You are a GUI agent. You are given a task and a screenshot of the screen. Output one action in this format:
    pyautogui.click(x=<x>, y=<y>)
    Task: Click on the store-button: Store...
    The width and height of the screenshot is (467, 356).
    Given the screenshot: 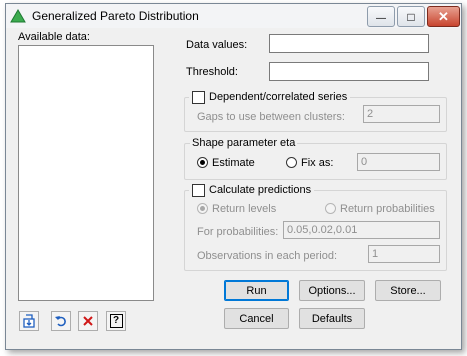 What is the action you would take?
    pyautogui.click(x=408, y=290)
    